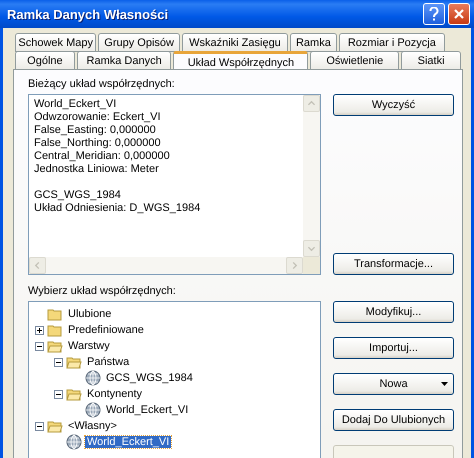 The width and height of the screenshot is (474, 458). Describe the element at coordinates (88, 14) in the screenshot. I see `window-title: Ramka Danych Własności` at that location.